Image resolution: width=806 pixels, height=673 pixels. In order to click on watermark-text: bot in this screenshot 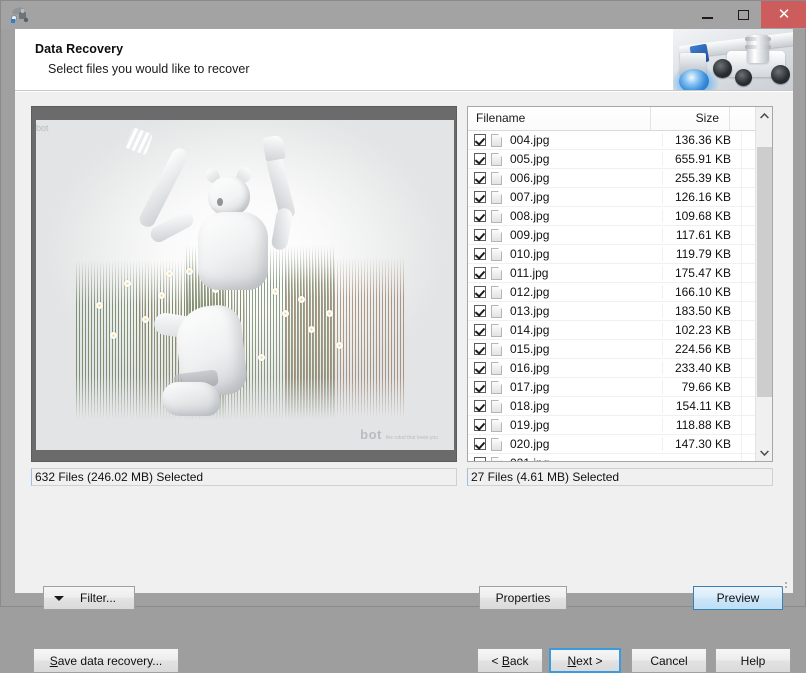, I will do `click(371, 434)`.